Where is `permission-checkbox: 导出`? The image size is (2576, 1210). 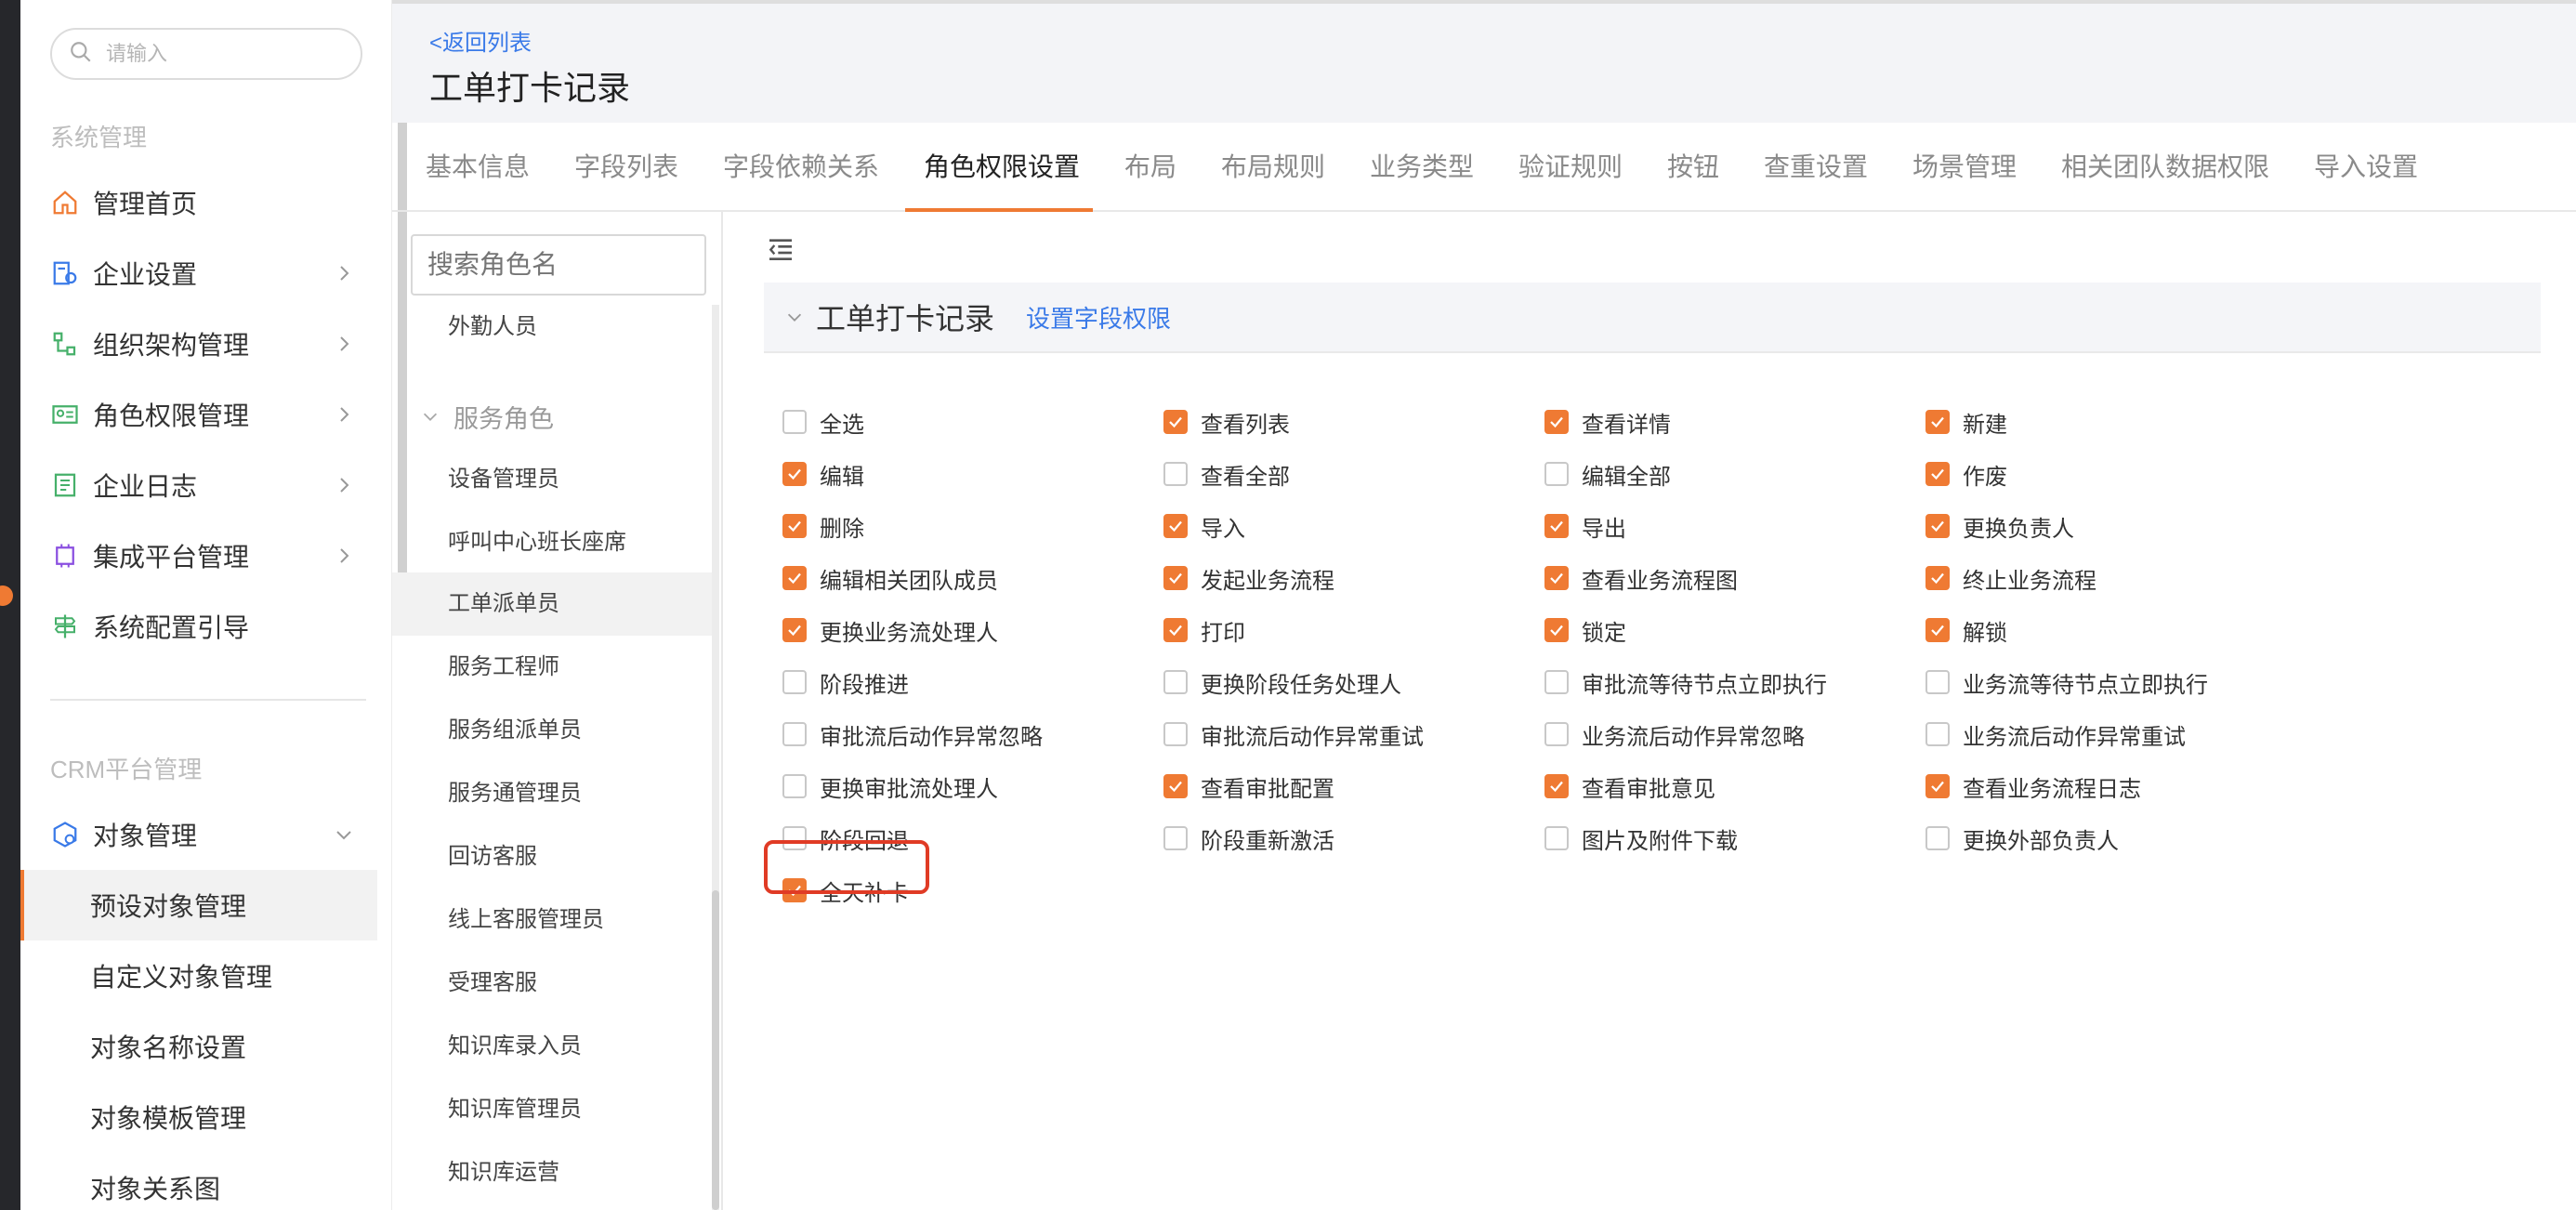
permission-checkbox: 导出 is located at coordinates (1585, 526).